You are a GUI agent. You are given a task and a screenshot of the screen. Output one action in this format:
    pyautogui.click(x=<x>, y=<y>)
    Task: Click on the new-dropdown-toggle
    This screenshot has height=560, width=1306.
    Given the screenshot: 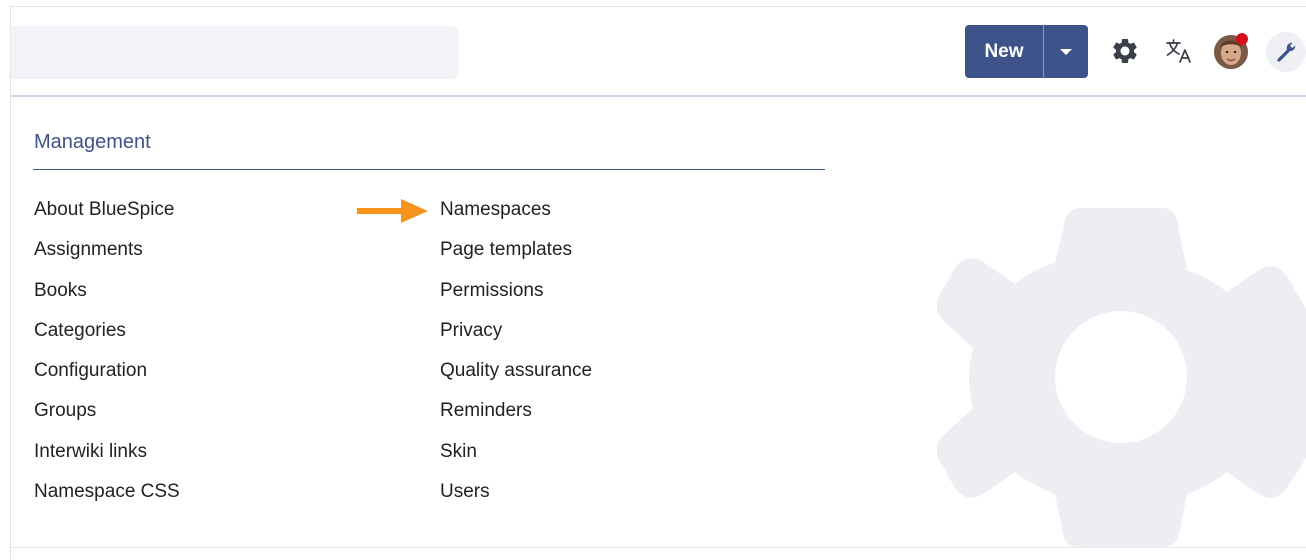 What is the action you would take?
    pyautogui.click(x=1066, y=51)
    